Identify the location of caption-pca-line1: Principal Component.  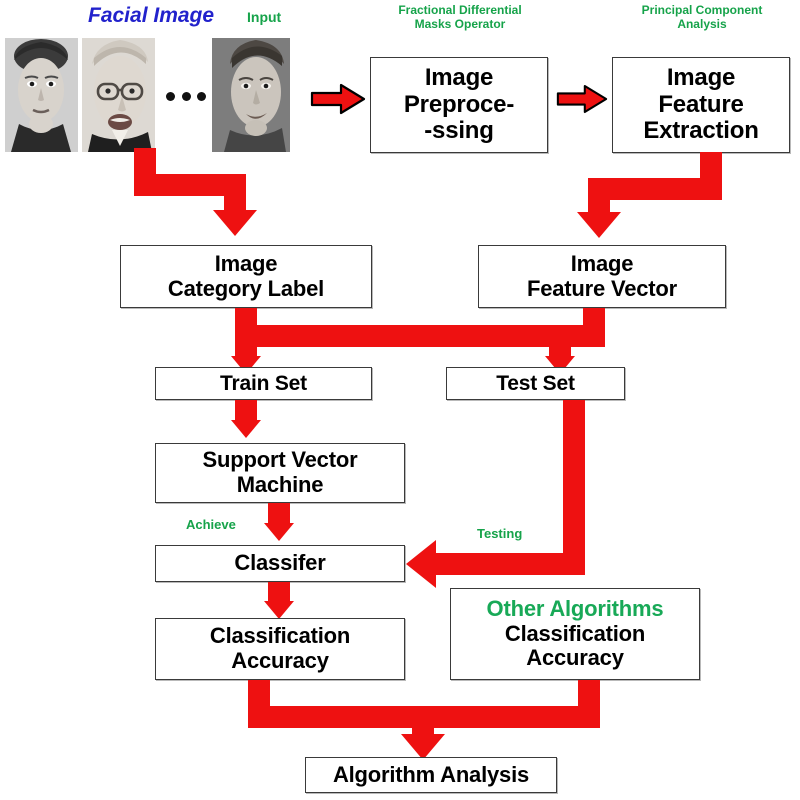
(702, 10).